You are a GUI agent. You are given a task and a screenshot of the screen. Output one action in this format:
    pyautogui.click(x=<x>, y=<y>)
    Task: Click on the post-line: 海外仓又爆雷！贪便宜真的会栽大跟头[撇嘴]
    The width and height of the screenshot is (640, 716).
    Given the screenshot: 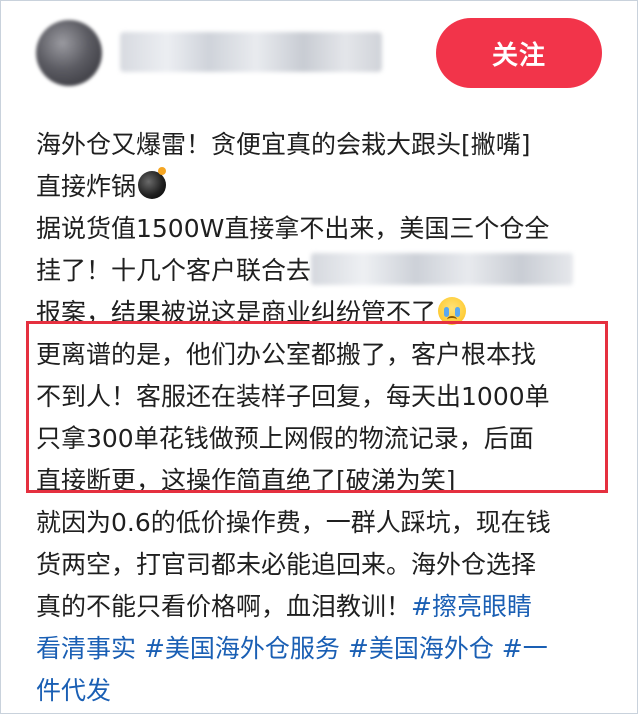 What is the action you would take?
    pyautogui.click(x=326, y=145)
    